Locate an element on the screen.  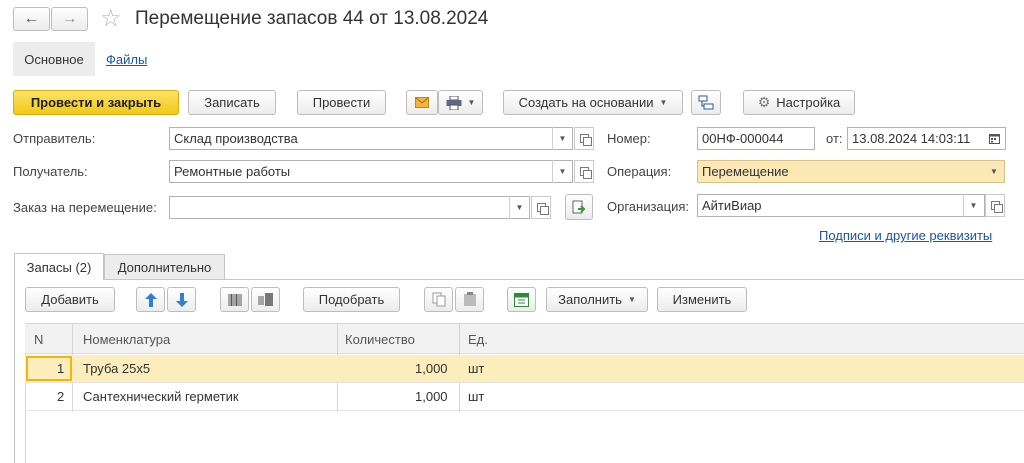
tab-additional: Дополнительно is located at coordinates (164, 267).